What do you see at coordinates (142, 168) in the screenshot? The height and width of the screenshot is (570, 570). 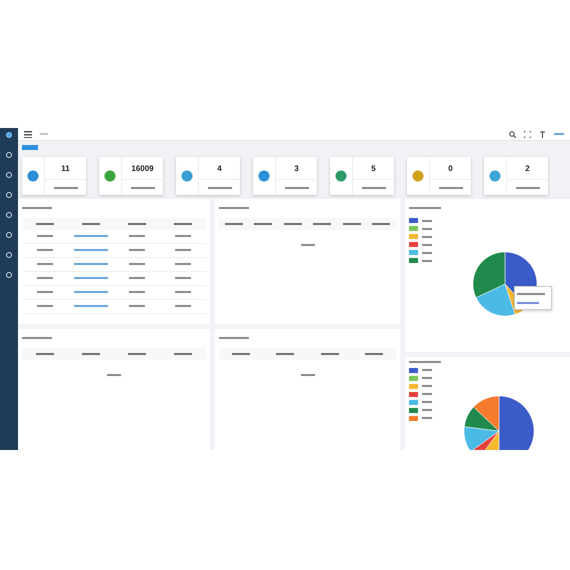 I see `stat-value: 16009` at bounding box center [142, 168].